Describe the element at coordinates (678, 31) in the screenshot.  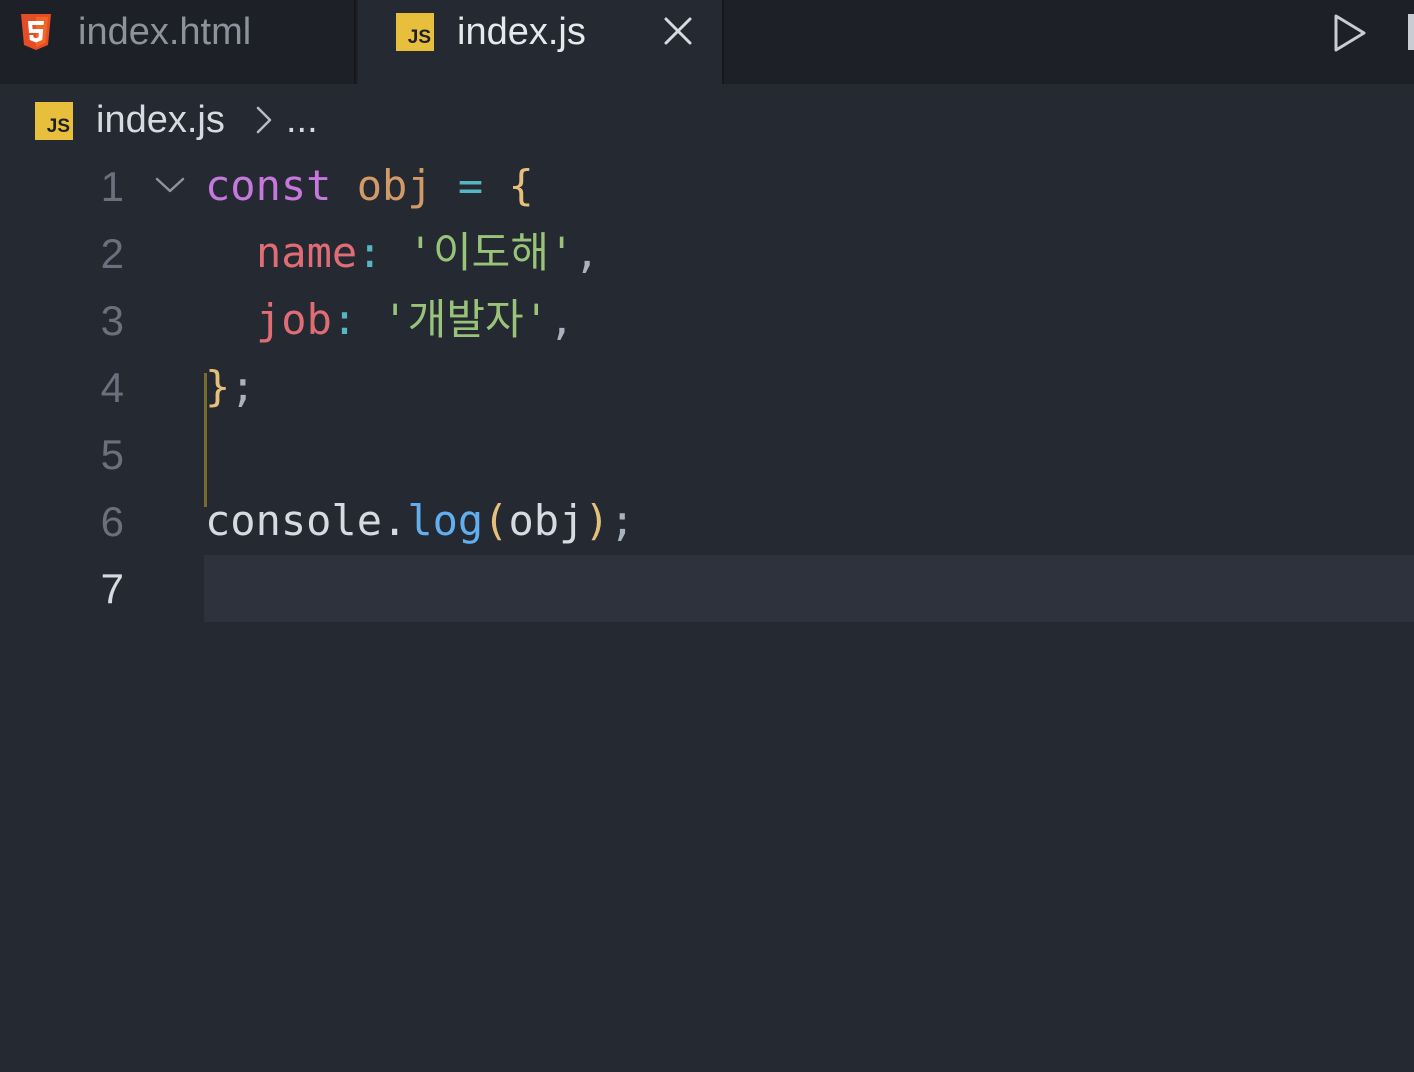
I see `close-icon` at that location.